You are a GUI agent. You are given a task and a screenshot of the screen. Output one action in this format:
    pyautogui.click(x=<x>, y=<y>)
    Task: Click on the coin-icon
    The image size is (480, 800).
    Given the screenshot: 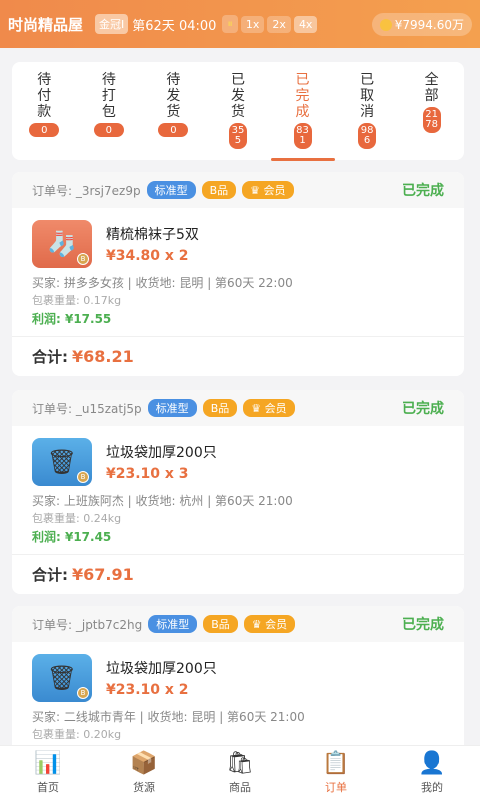 What is the action you would take?
    pyautogui.click(x=385, y=24)
    